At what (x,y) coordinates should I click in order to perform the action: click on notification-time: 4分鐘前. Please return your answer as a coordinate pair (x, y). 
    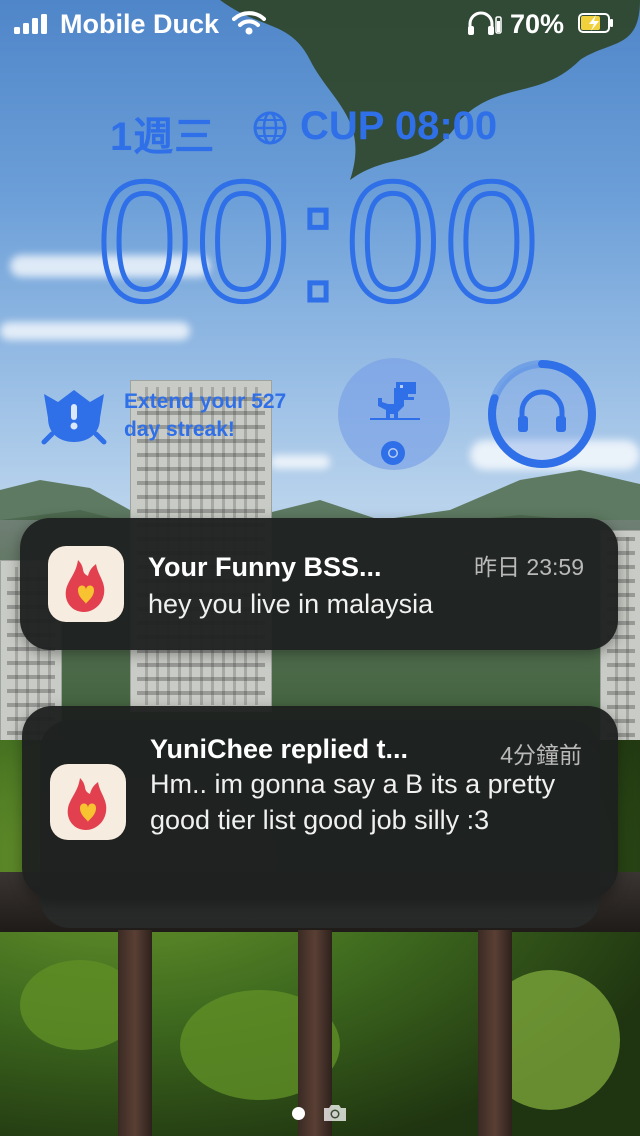
    Looking at the image, I should click on (541, 755).